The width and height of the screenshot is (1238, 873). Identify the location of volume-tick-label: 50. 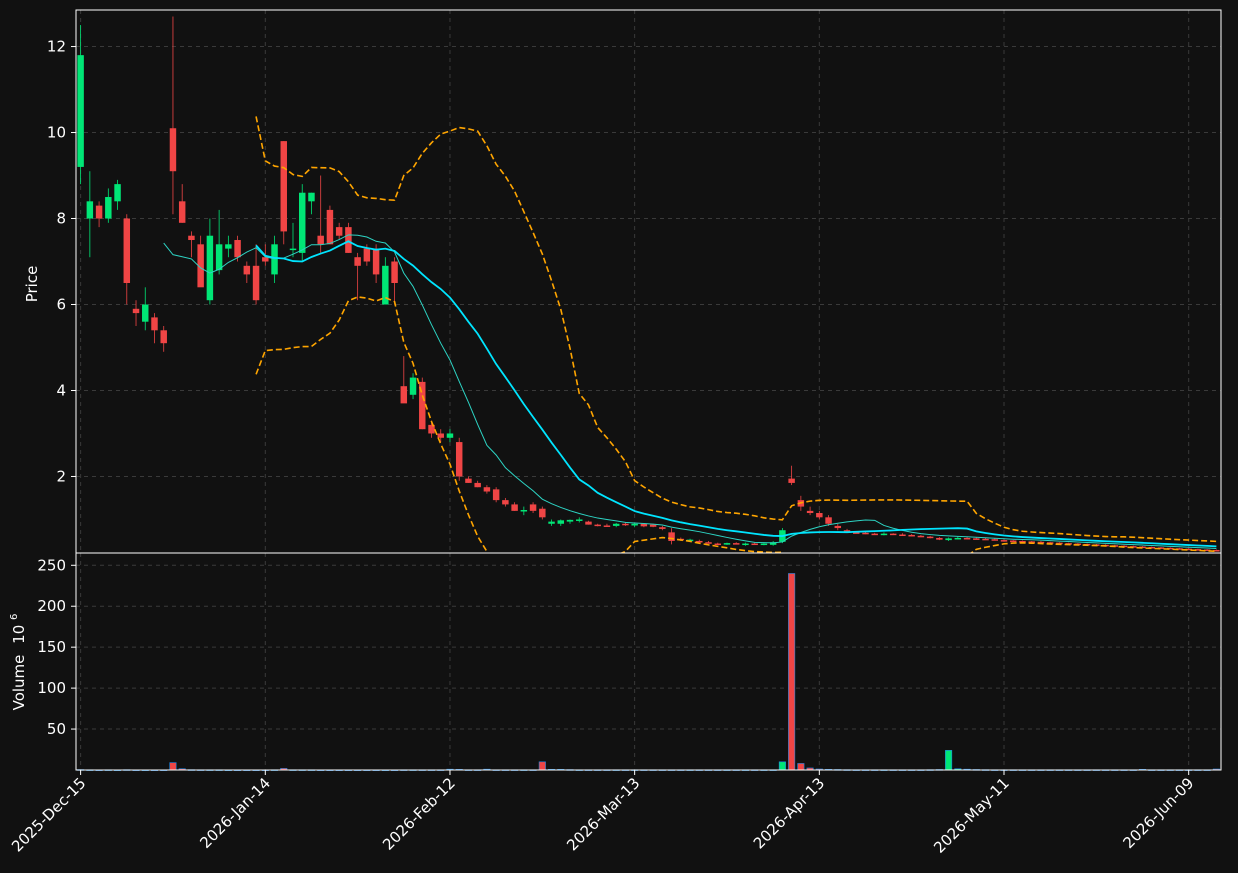
(56, 729).